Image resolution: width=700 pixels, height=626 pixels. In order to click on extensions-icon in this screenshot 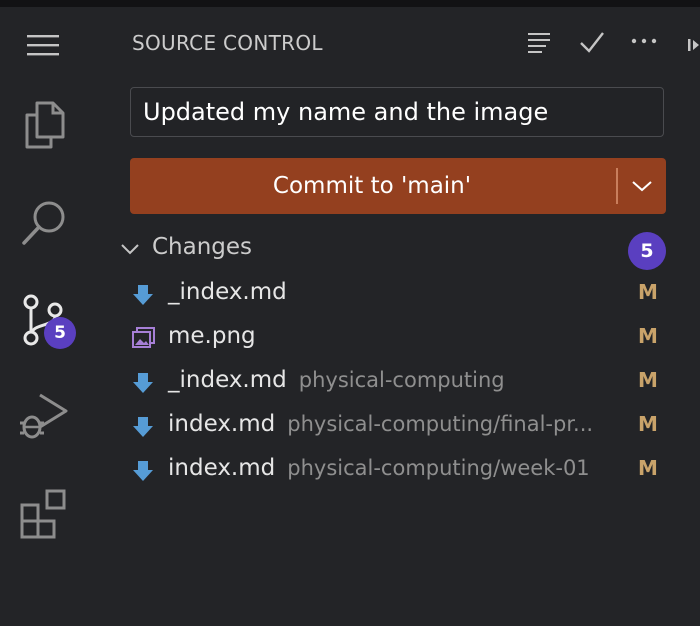, I will do `click(44, 513)`.